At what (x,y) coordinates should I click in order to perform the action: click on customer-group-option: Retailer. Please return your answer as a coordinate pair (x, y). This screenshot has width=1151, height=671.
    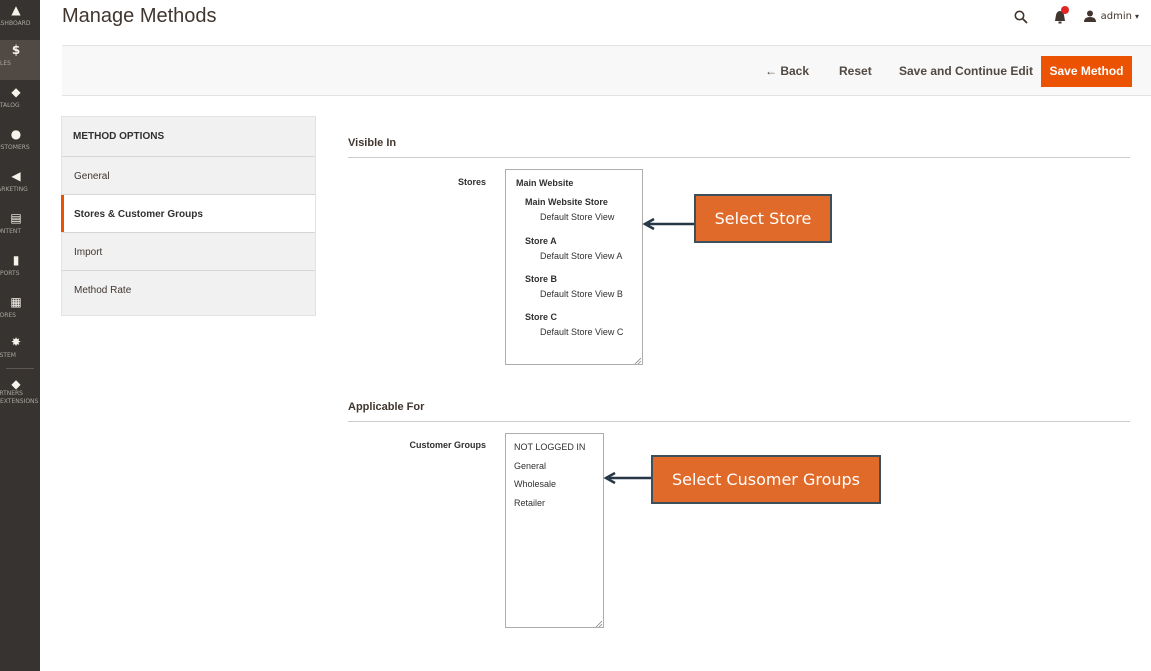
    Looking at the image, I should click on (529, 503).